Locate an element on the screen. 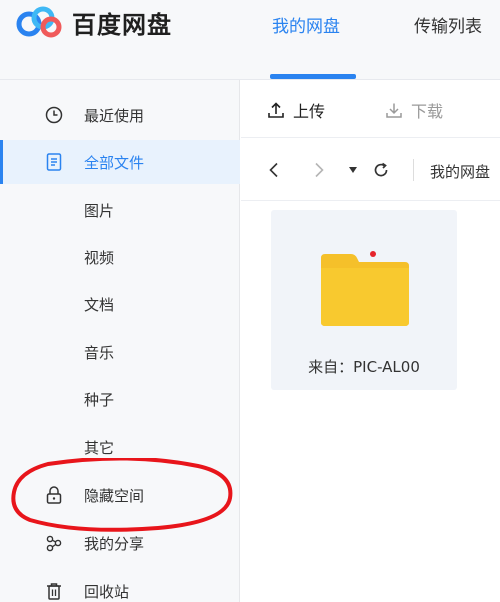  app-logo: 百度网盘 is located at coordinates (94, 22).